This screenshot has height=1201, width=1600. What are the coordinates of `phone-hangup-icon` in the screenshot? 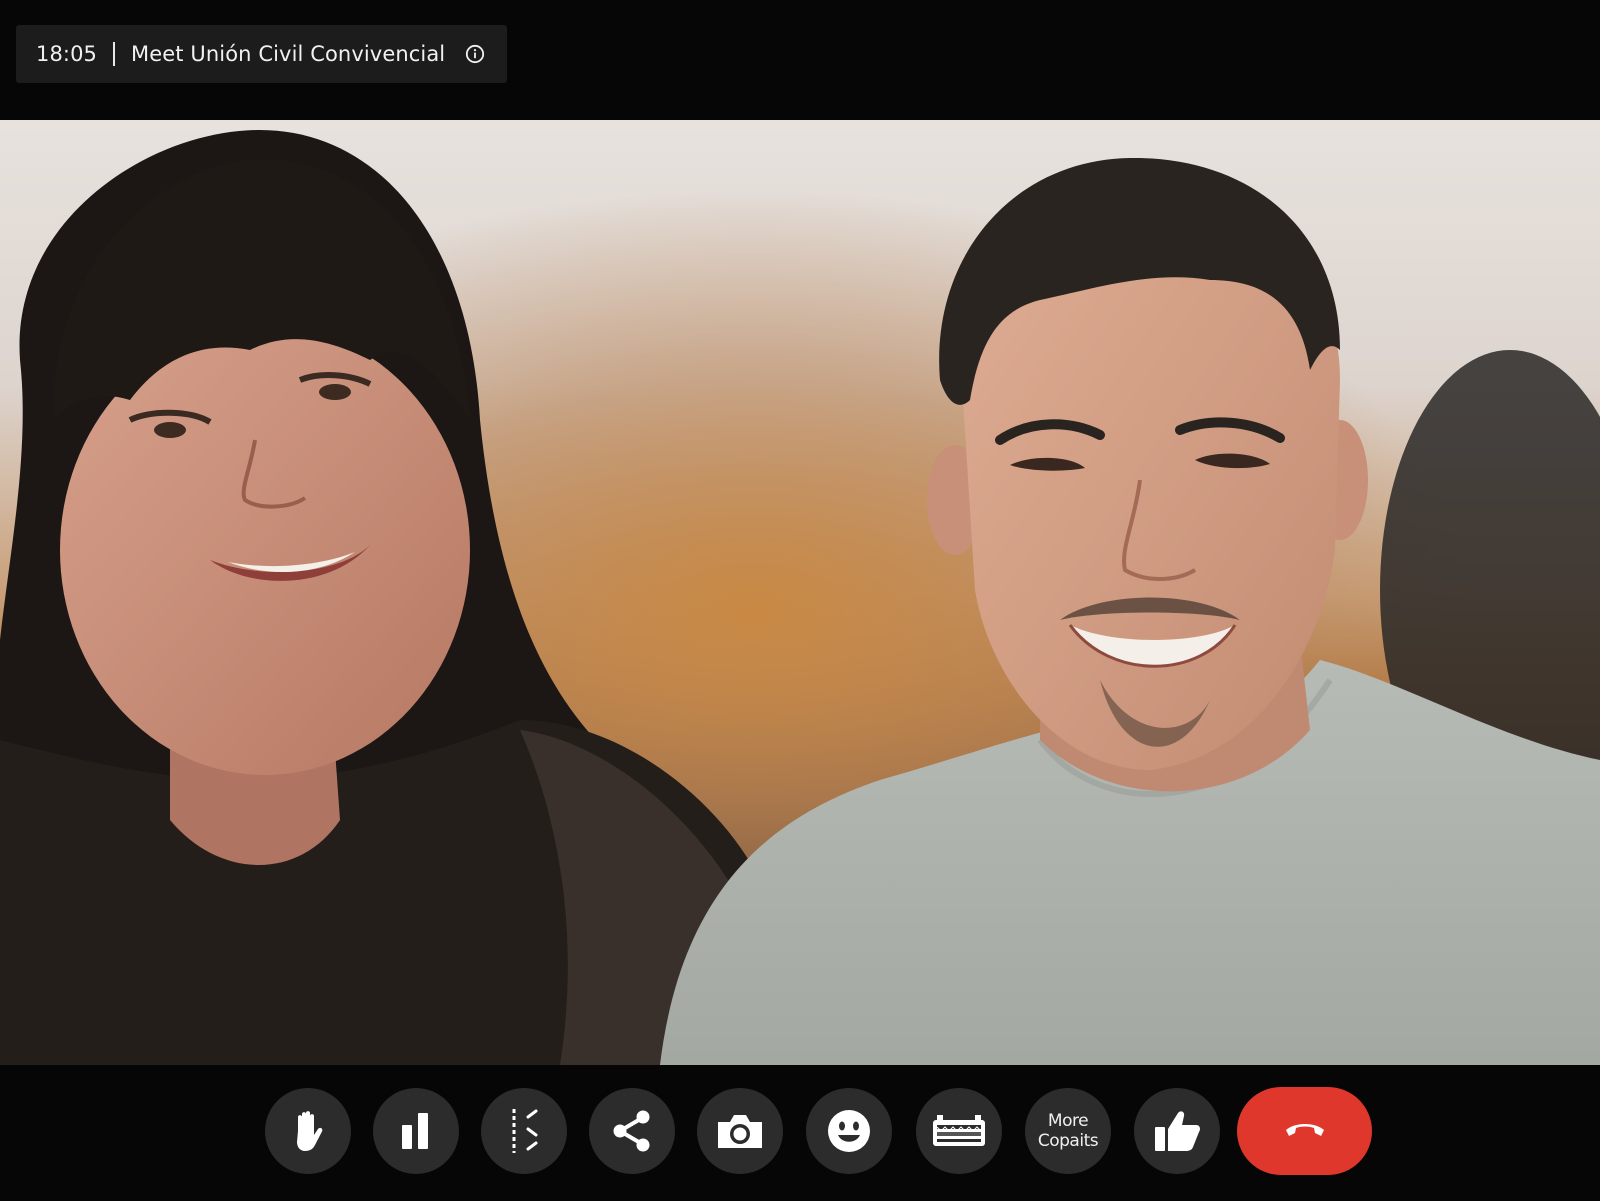 It's located at (1305, 1131).